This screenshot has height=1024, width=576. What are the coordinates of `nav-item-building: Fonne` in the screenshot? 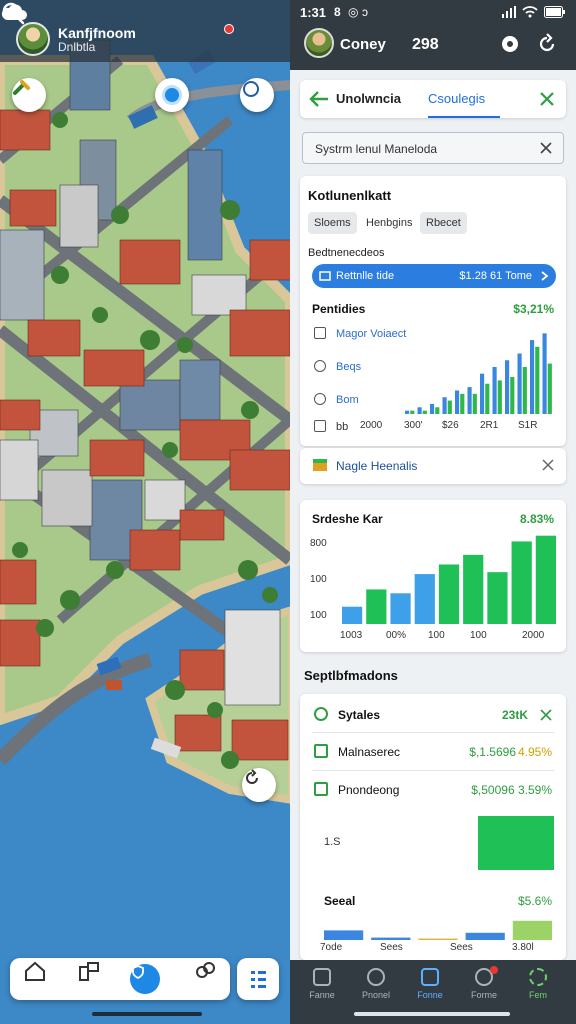 It's located at (430, 984).